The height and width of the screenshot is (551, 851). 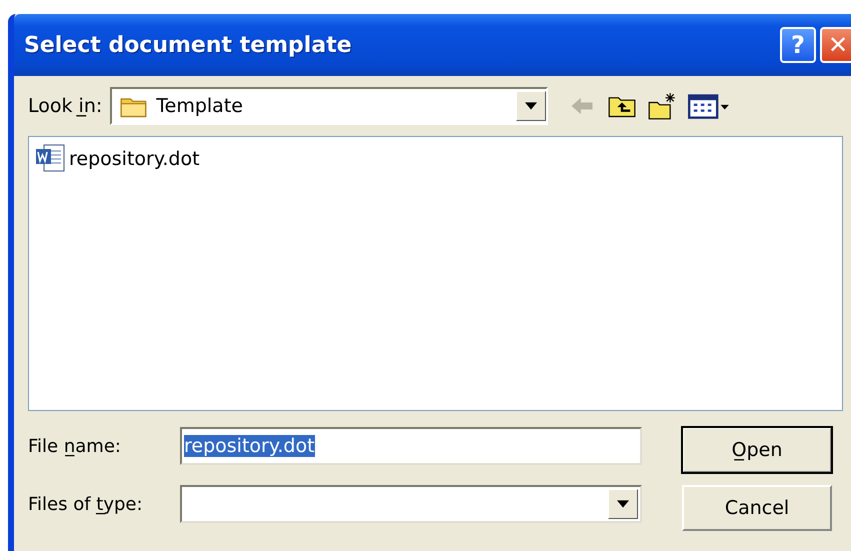 I want to click on file-name-field: repository.dot, so click(x=411, y=446).